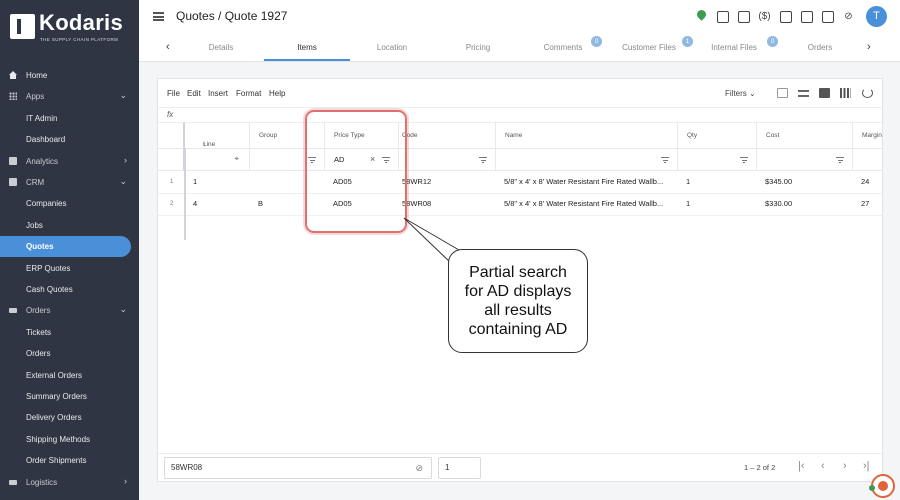  I want to click on tab-items: Items, so click(307, 49).